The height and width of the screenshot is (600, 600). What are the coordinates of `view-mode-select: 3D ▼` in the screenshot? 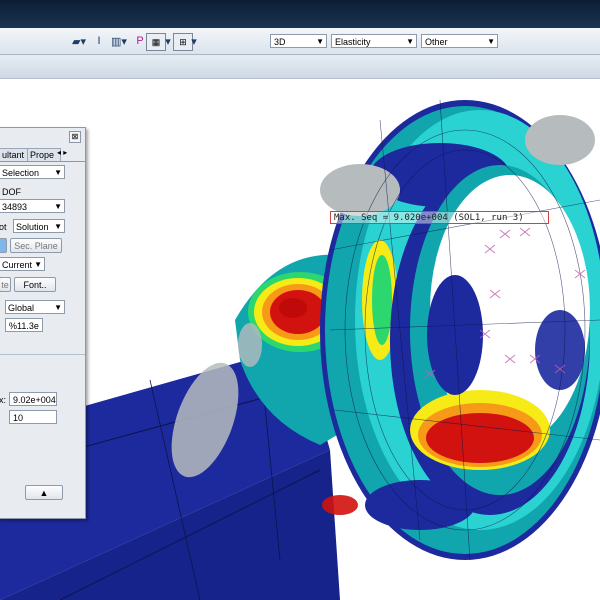 It's located at (298, 41).